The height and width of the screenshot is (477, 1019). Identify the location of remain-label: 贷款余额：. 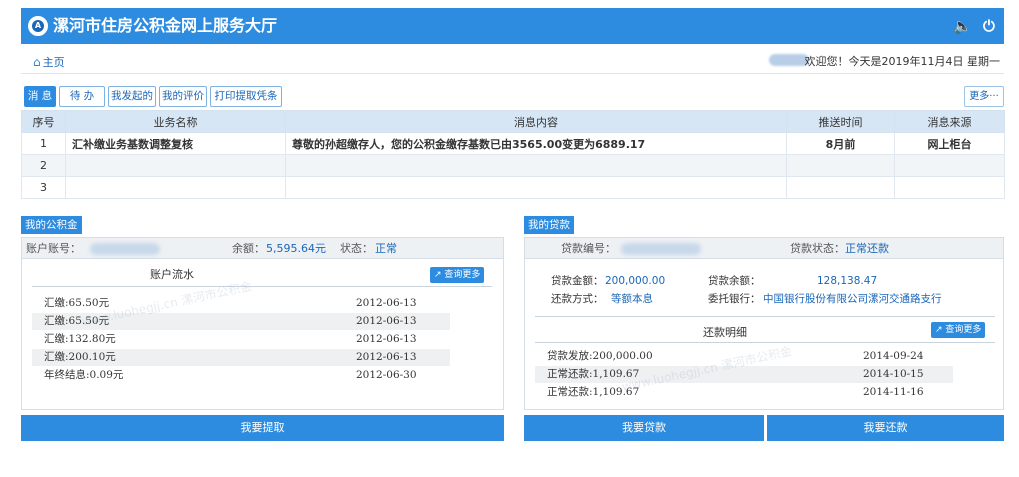
(734, 281).